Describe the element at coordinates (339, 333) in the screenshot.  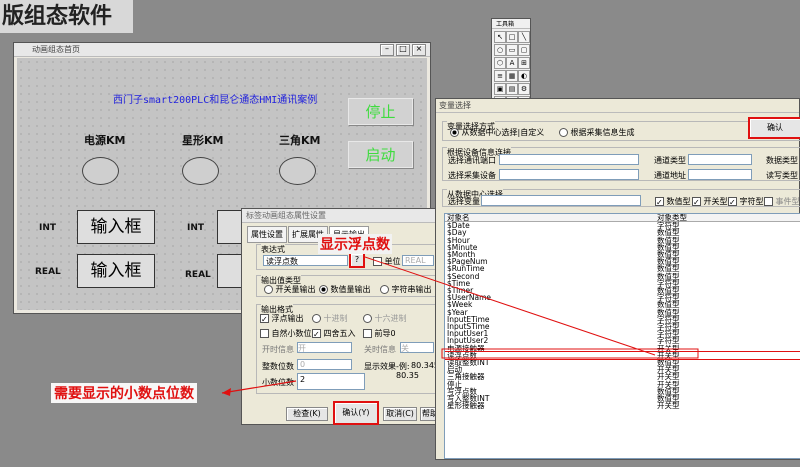
I see `round-label: 四舍五入` at that location.